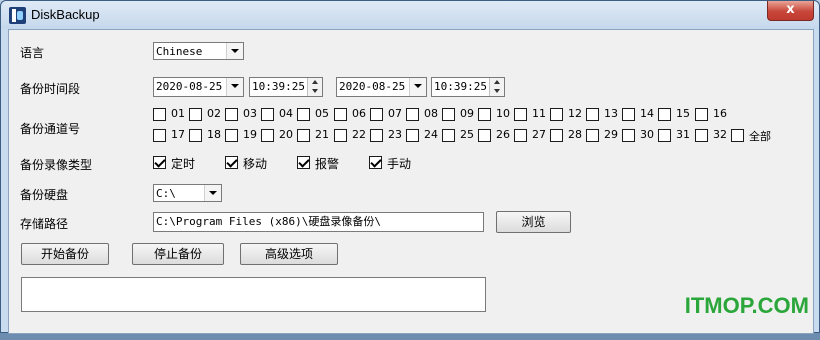 Image resolution: width=820 pixels, height=340 pixels. What do you see at coordinates (533, 222) in the screenshot?
I see `browse-button: 浏览` at bounding box center [533, 222].